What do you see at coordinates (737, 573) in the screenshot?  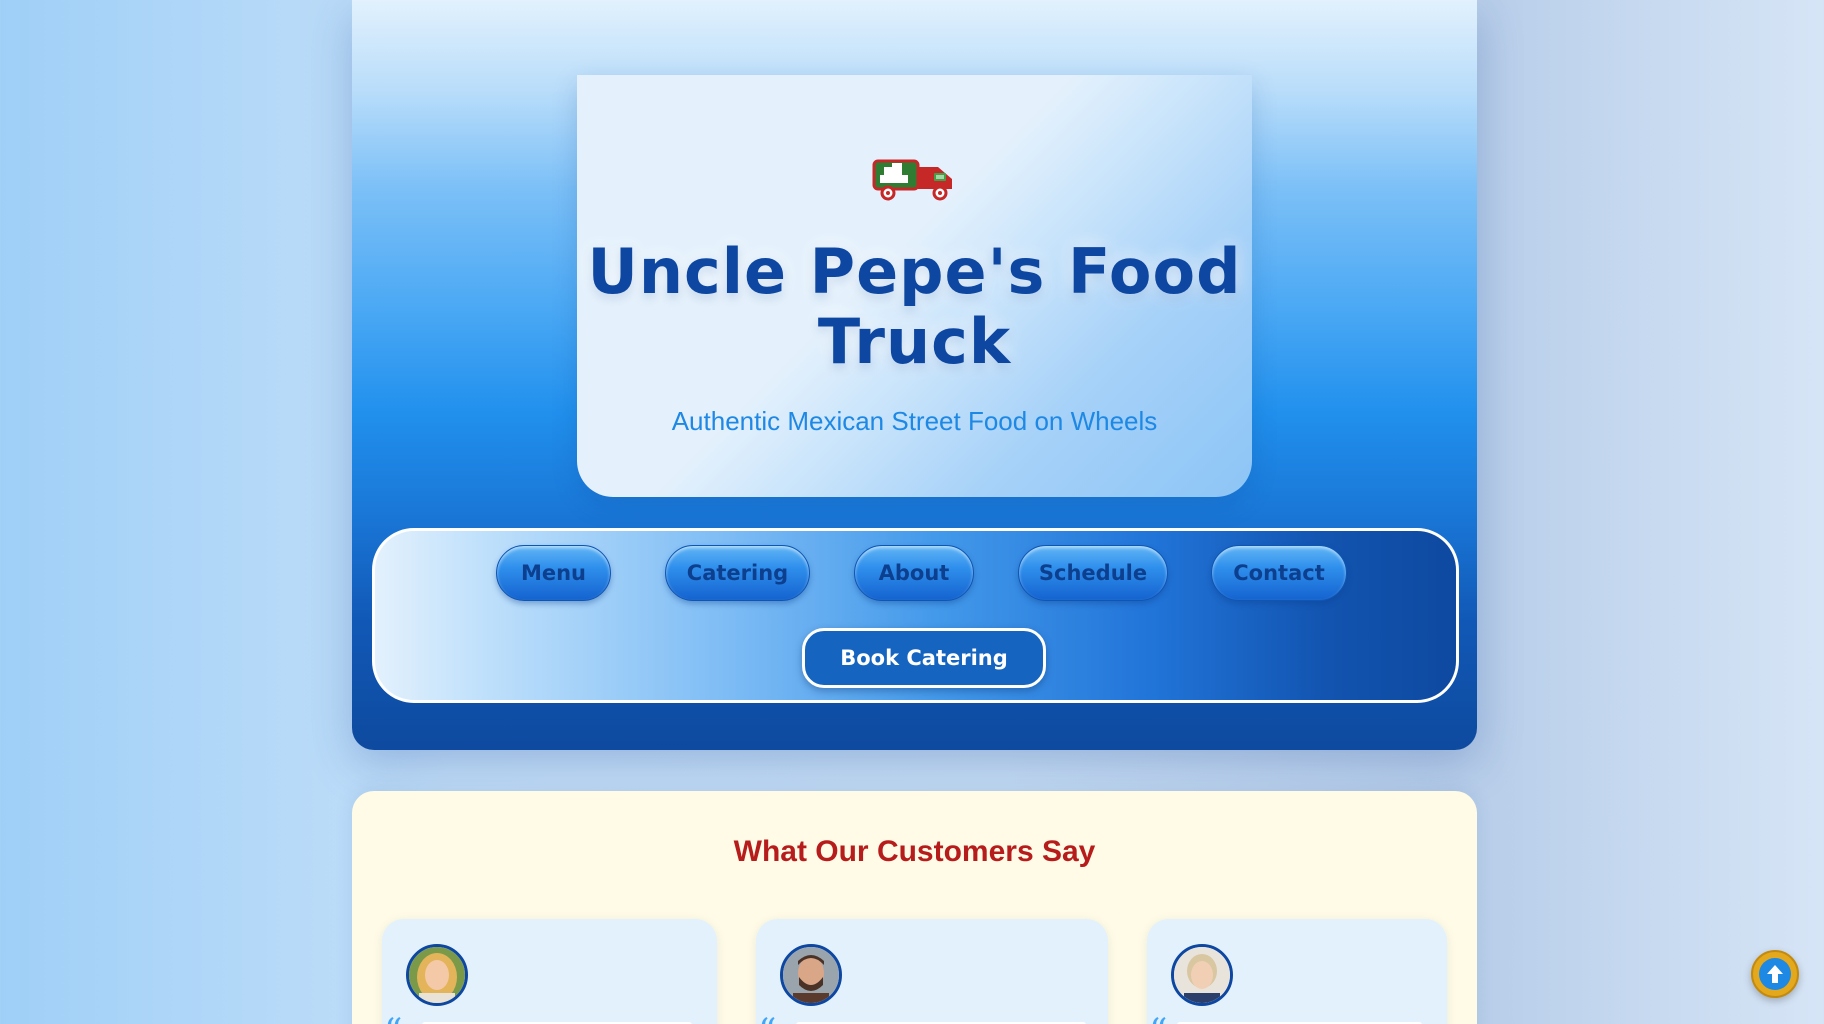 I see `nav-catering-button: Catering` at bounding box center [737, 573].